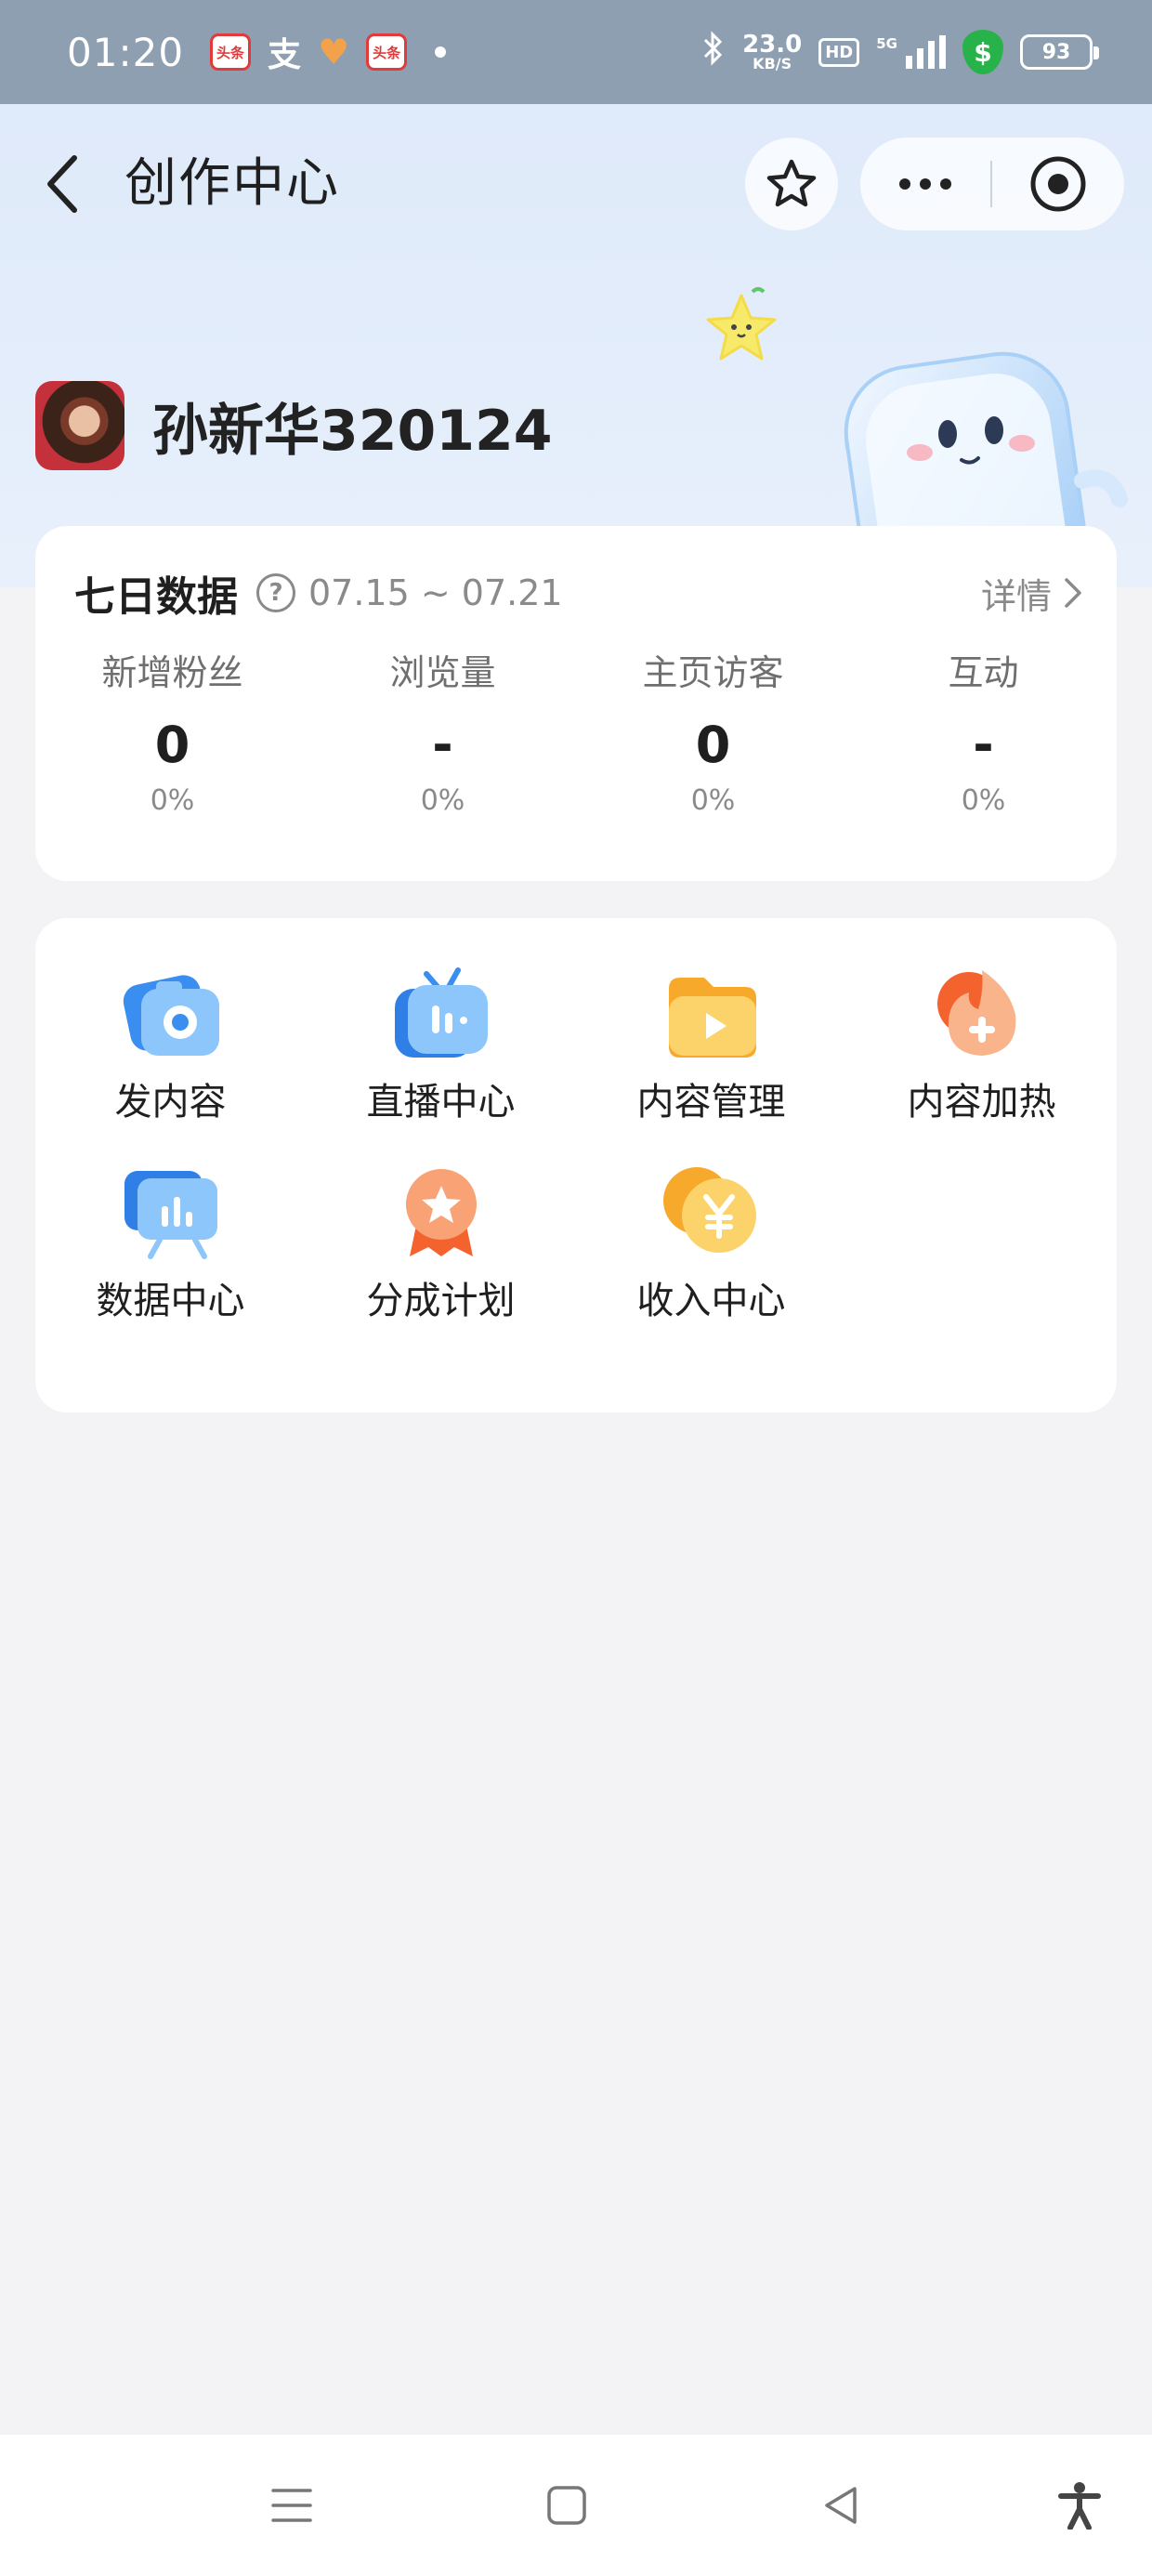 The image size is (1152, 2576). Describe the element at coordinates (1073, 593) in the screenshot. I see `chevron-right-icon` at that location.